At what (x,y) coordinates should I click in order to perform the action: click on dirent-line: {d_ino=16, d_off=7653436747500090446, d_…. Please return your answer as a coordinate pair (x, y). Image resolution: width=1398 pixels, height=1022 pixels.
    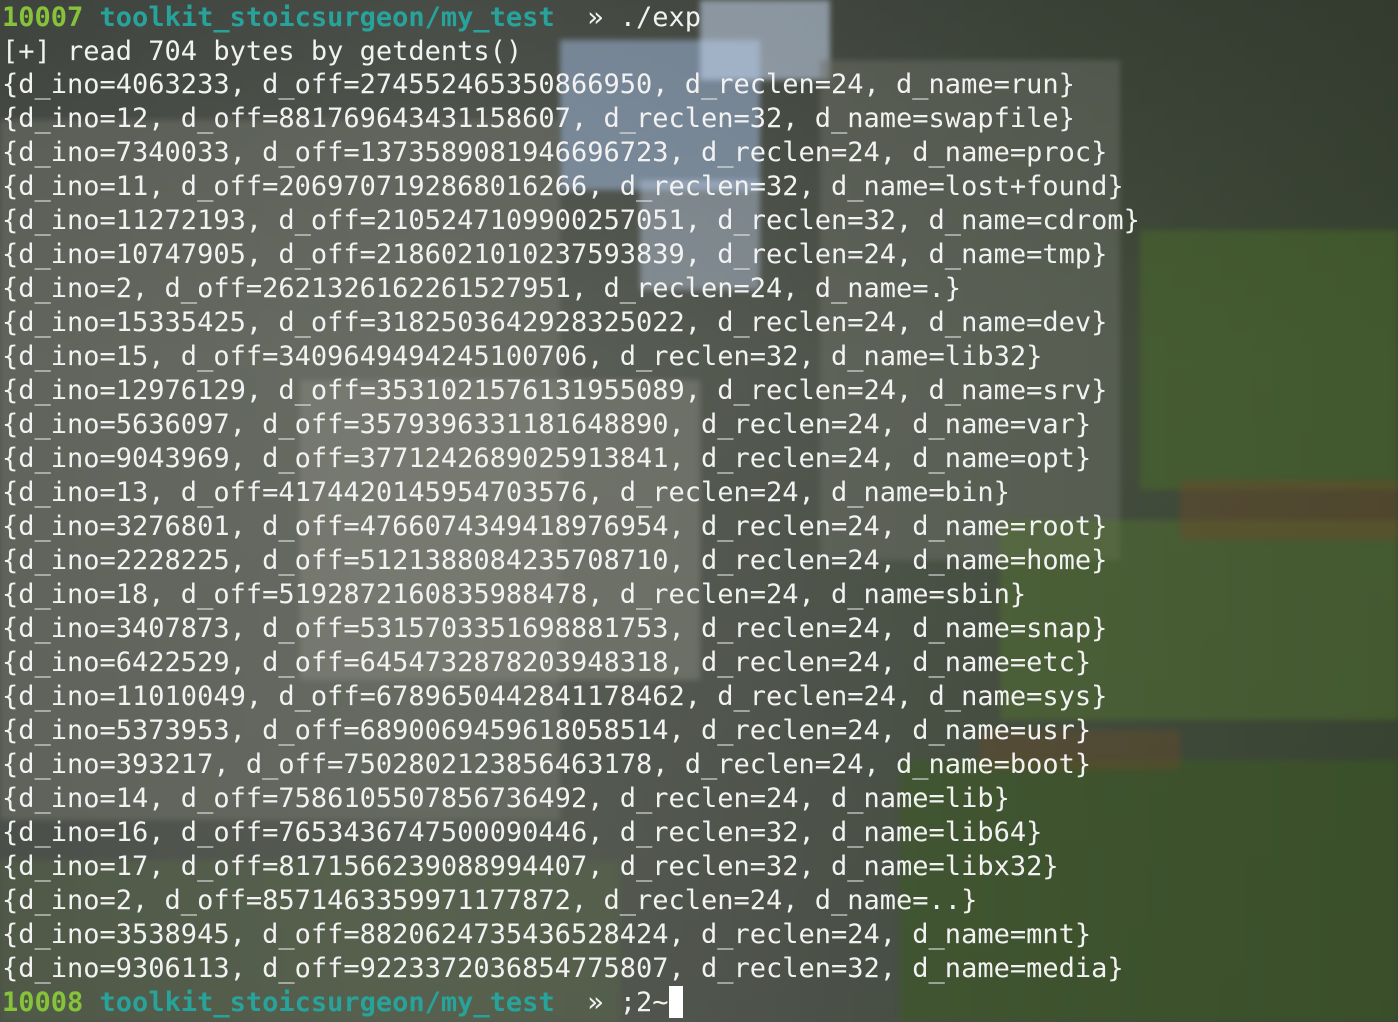
    Looking at the image, I should click on (522, 832).